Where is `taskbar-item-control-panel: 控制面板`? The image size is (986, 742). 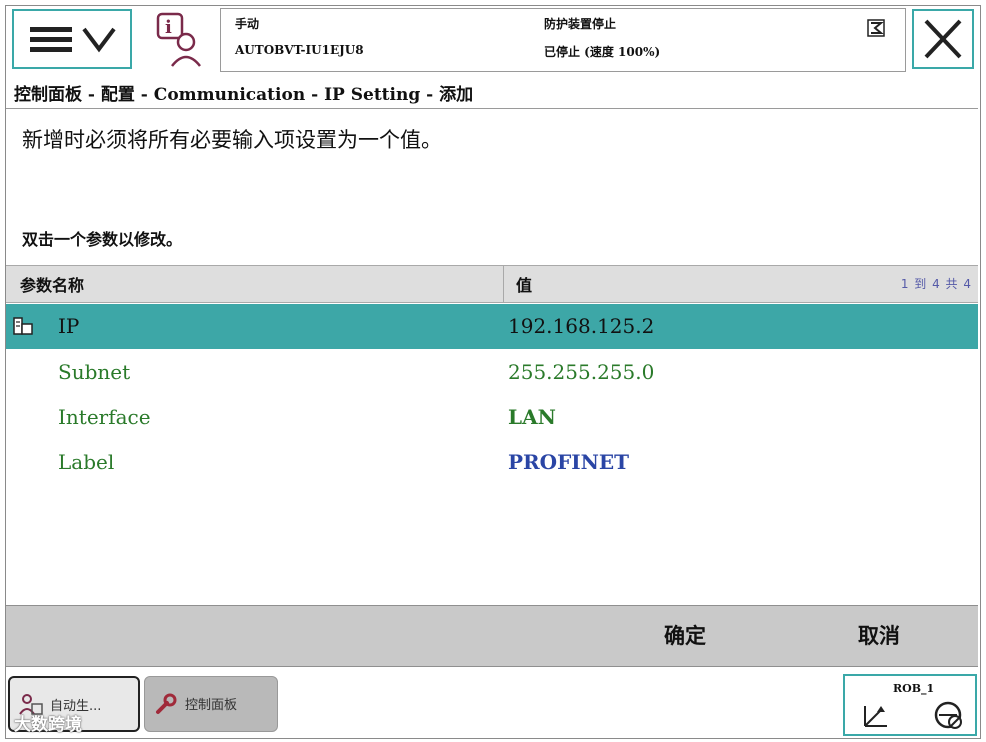
taskbar-item-control-panel: 控制面板 is located at coordinates (211, 704).